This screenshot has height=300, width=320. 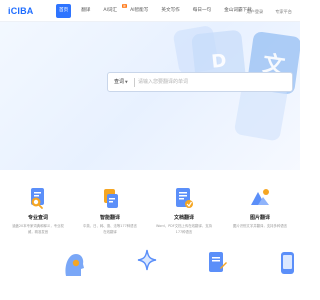 What do you see at coordinates (259, 218) in the screenshot?
I see `feature-title: 图片翻译` at bounding box center [259, 218].